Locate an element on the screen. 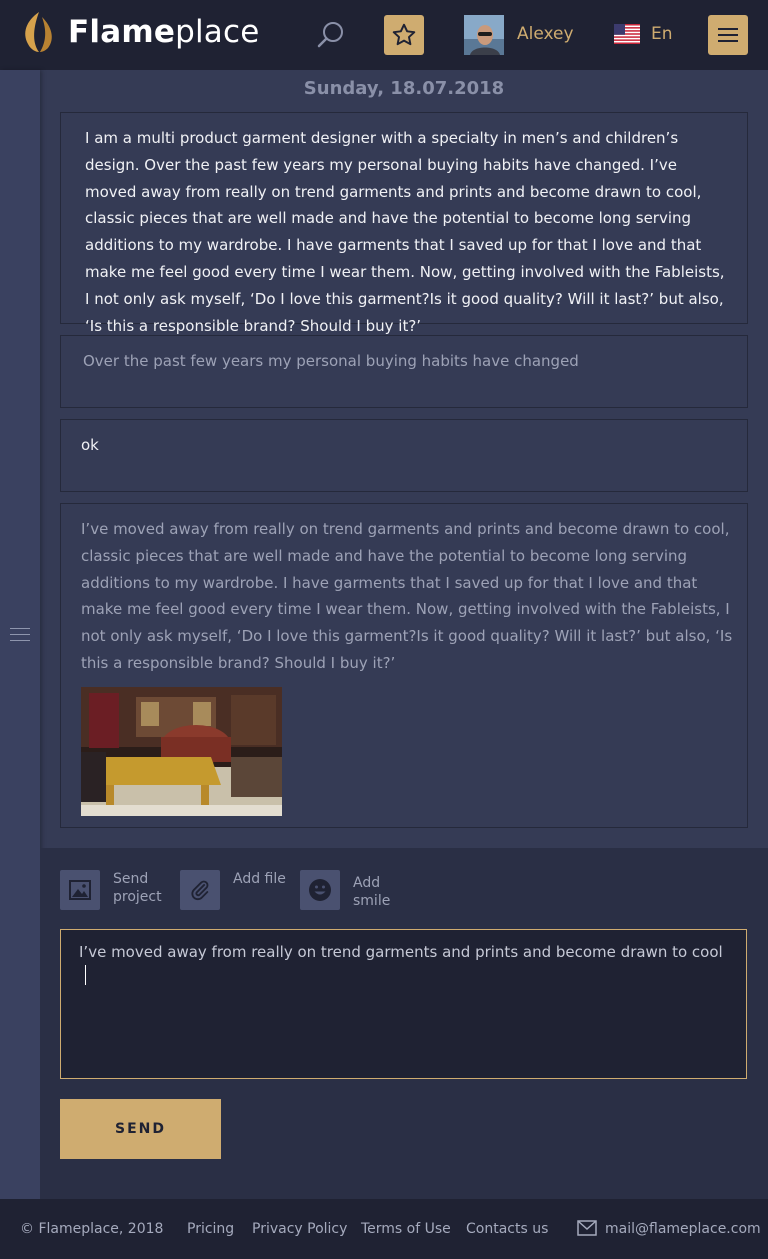 The width and height of the screenshot is (768, 1259). add-smile-button: Add smile is located at coordinates (356, 890).